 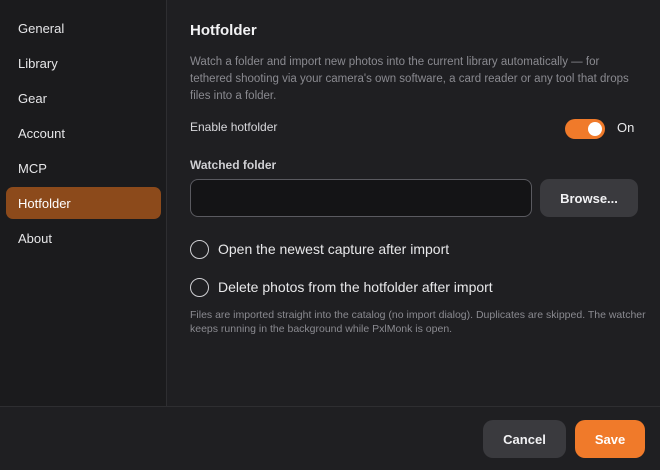 I want to click on open-newest-capture-label: Open the newest capture after import, so click(x=334, y=249).